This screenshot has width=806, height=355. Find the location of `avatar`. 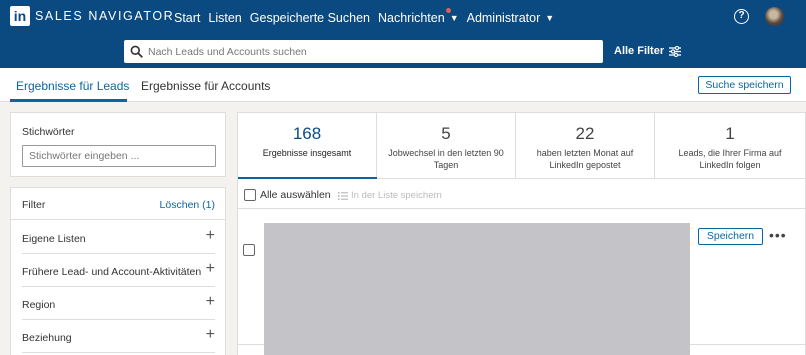

avatar is located at coordinates (774, 16).